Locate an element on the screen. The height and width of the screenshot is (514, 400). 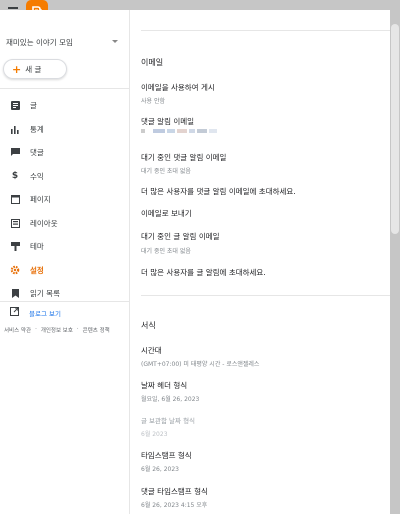
reading-list-icon is located at coordinates (15, 294).